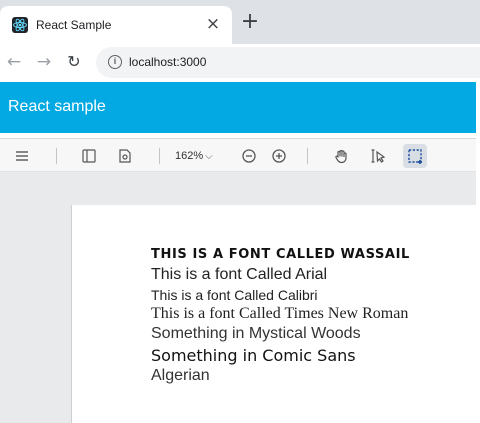 The height and width of the screenshot is (423, 480). What do you see at coordinates (22, 156) in the screenshot?
I see `menu-icon` at bounding box center [22, 156].